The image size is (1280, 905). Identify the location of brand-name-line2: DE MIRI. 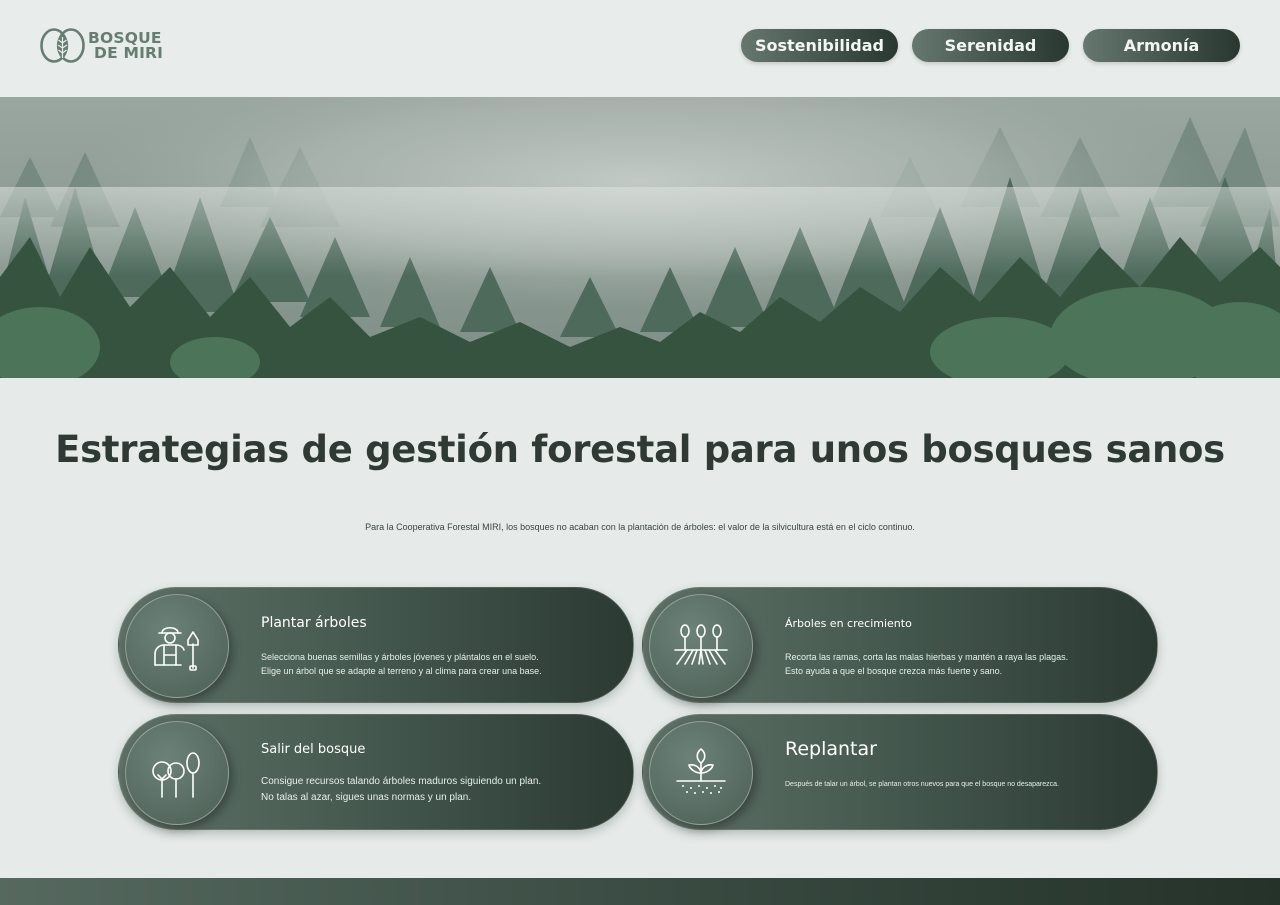
(129, 52).